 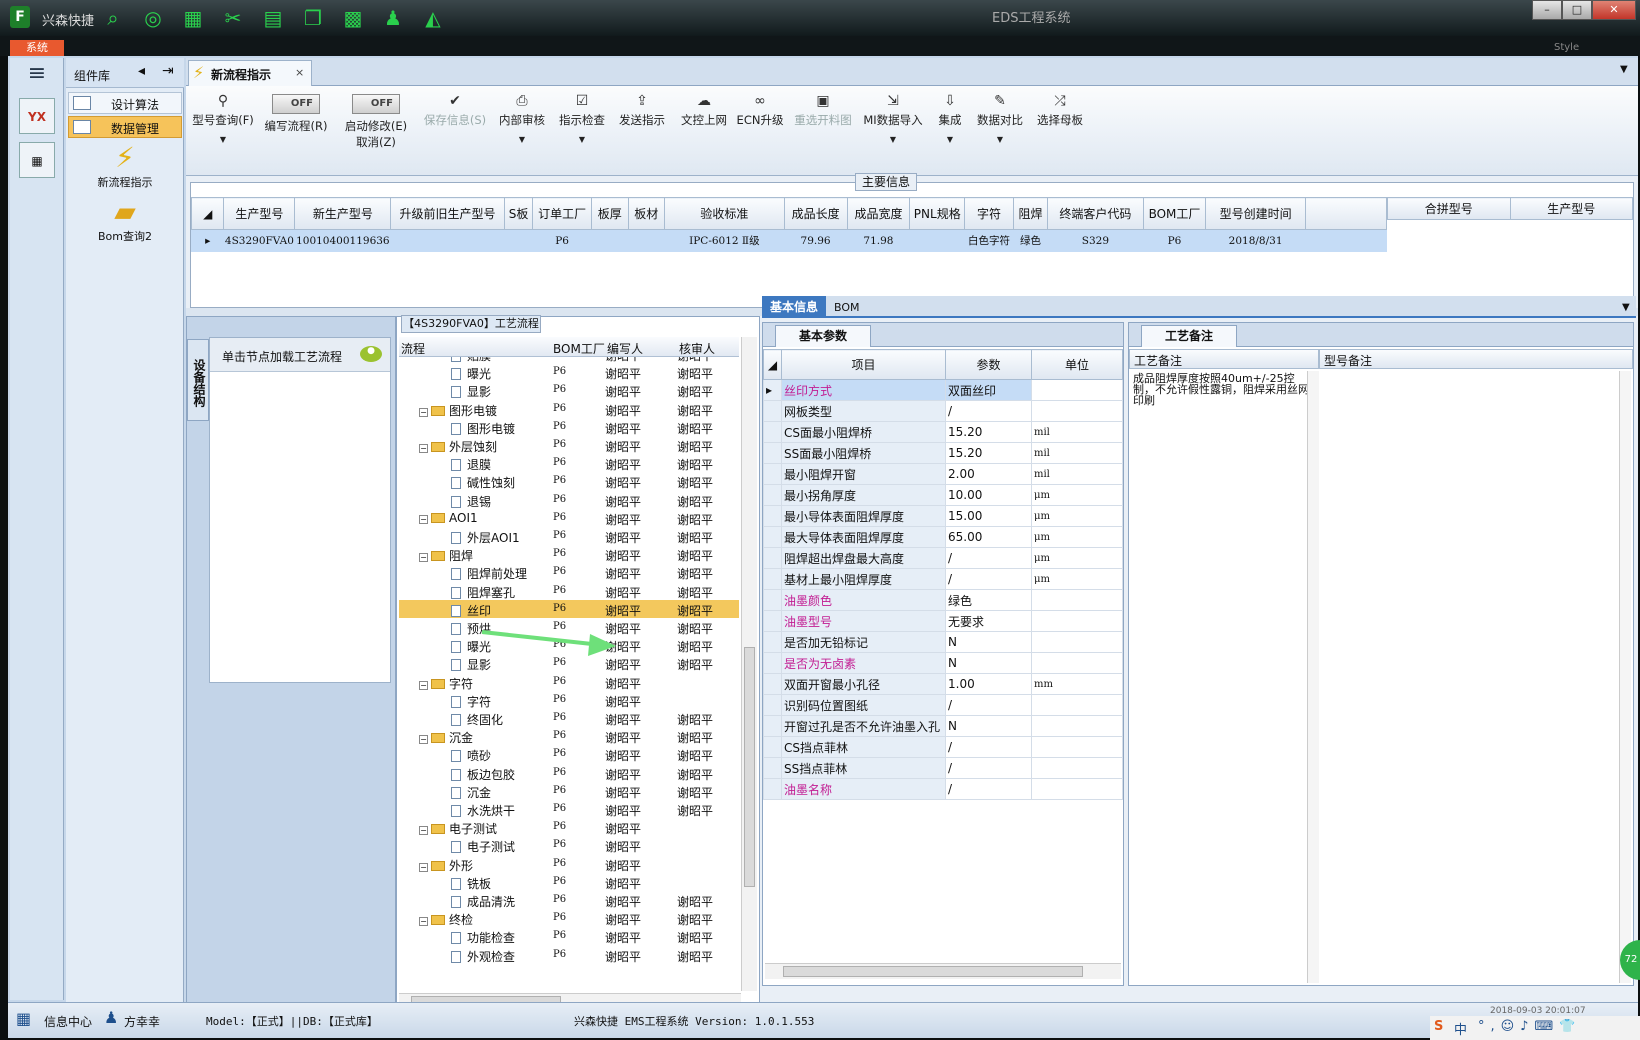 What do you see at coordinates (313, 18) in the screenshot?
I see `copy-icon: ❐` at bounding box center [313, 18].